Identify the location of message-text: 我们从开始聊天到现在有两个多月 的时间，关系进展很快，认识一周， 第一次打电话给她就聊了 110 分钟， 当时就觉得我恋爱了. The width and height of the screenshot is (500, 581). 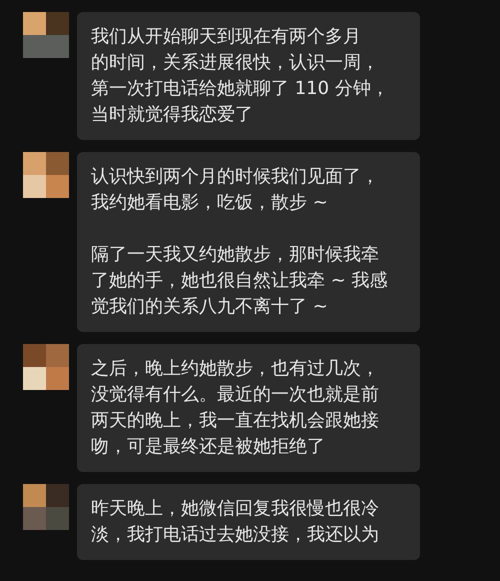
(240, 76).